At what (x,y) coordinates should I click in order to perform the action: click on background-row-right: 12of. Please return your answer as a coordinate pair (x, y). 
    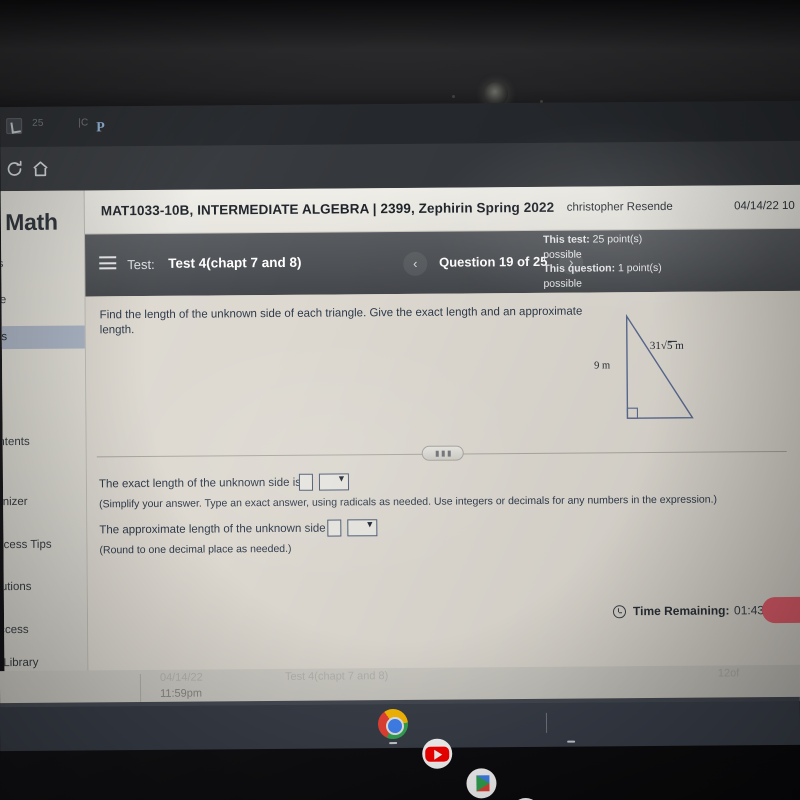
    Looking at the image, I should click on (728, 673).